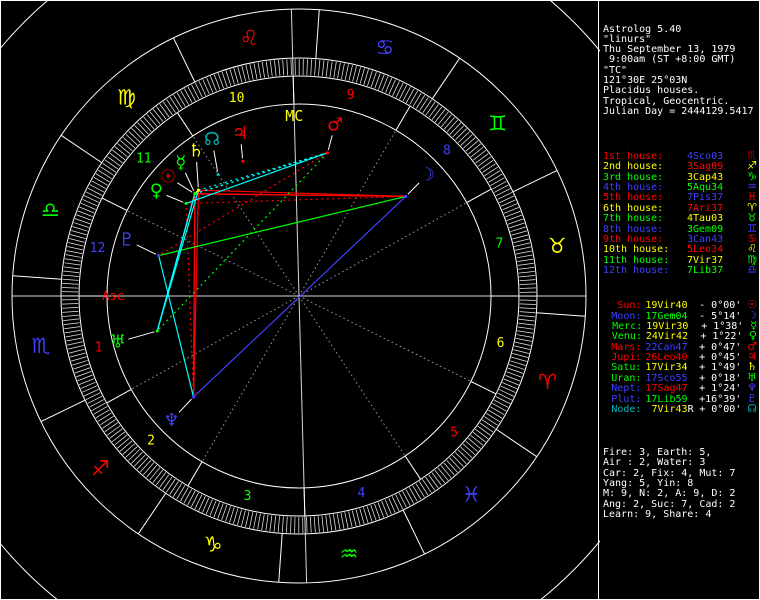 This screenshot has height=600, width=760. What do you see at coordinates (141, 335) in the screenshot?
I see `uranus-pointer-line` at bounding box center [141, 335].